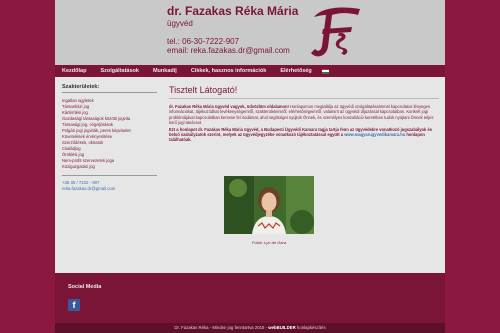  What do you see at coordinates (295, 71) in the screenshot?
I see `nav-item-contact: Elérhetőség` at bounding box center [295, 71].